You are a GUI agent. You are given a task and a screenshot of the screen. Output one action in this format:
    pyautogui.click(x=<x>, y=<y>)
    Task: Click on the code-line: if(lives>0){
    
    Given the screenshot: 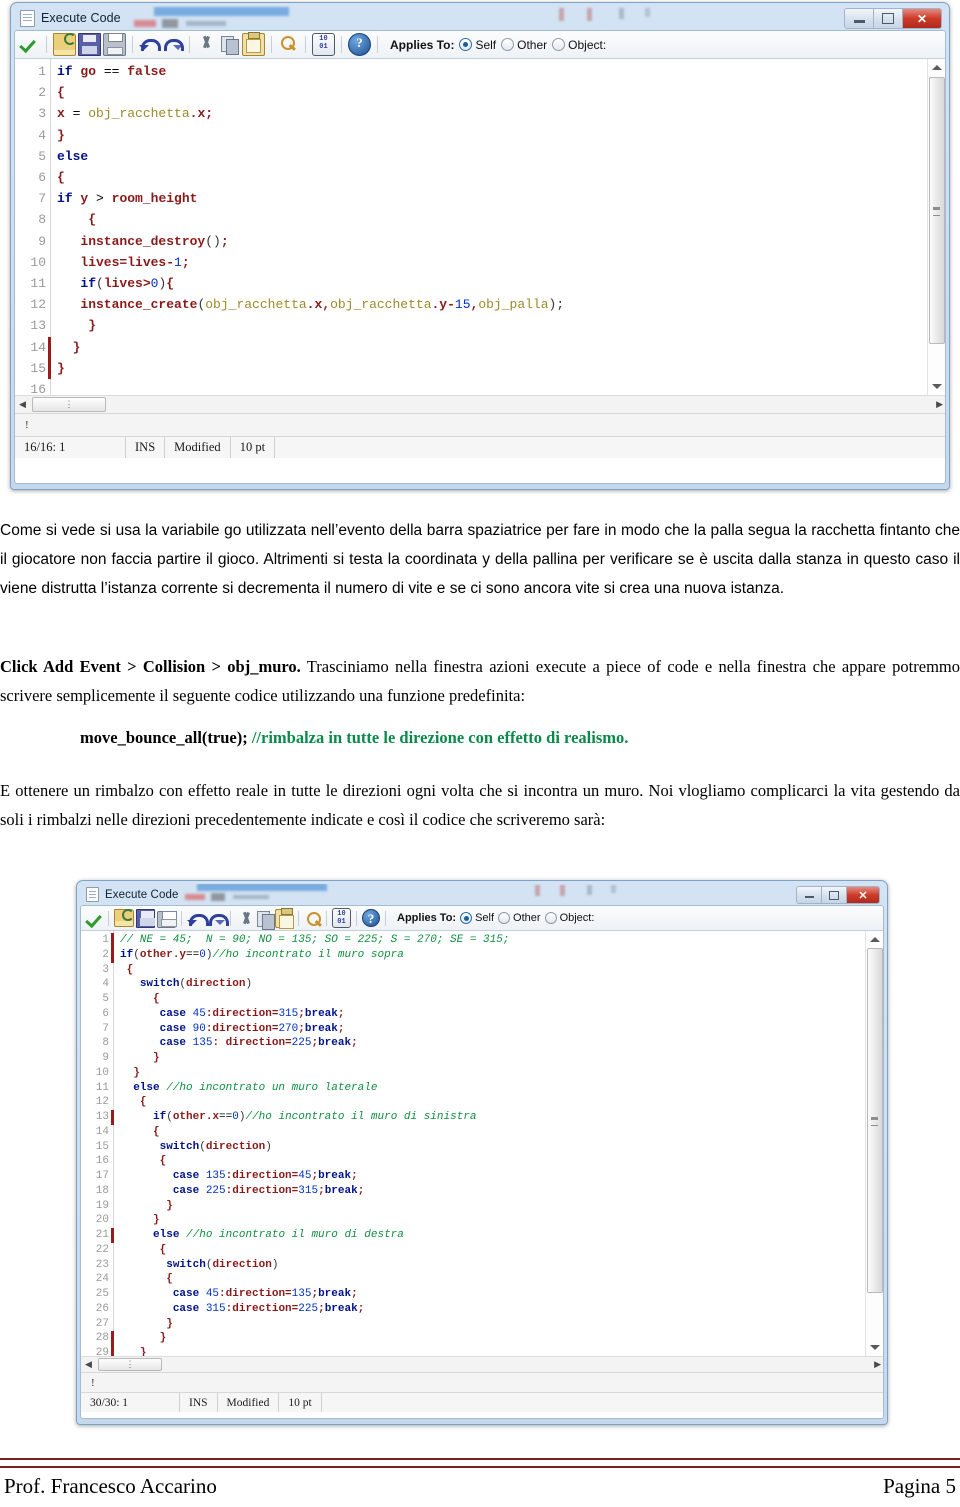 What is the action you would take?
    pyautogui.click(x=501, y=283)
    